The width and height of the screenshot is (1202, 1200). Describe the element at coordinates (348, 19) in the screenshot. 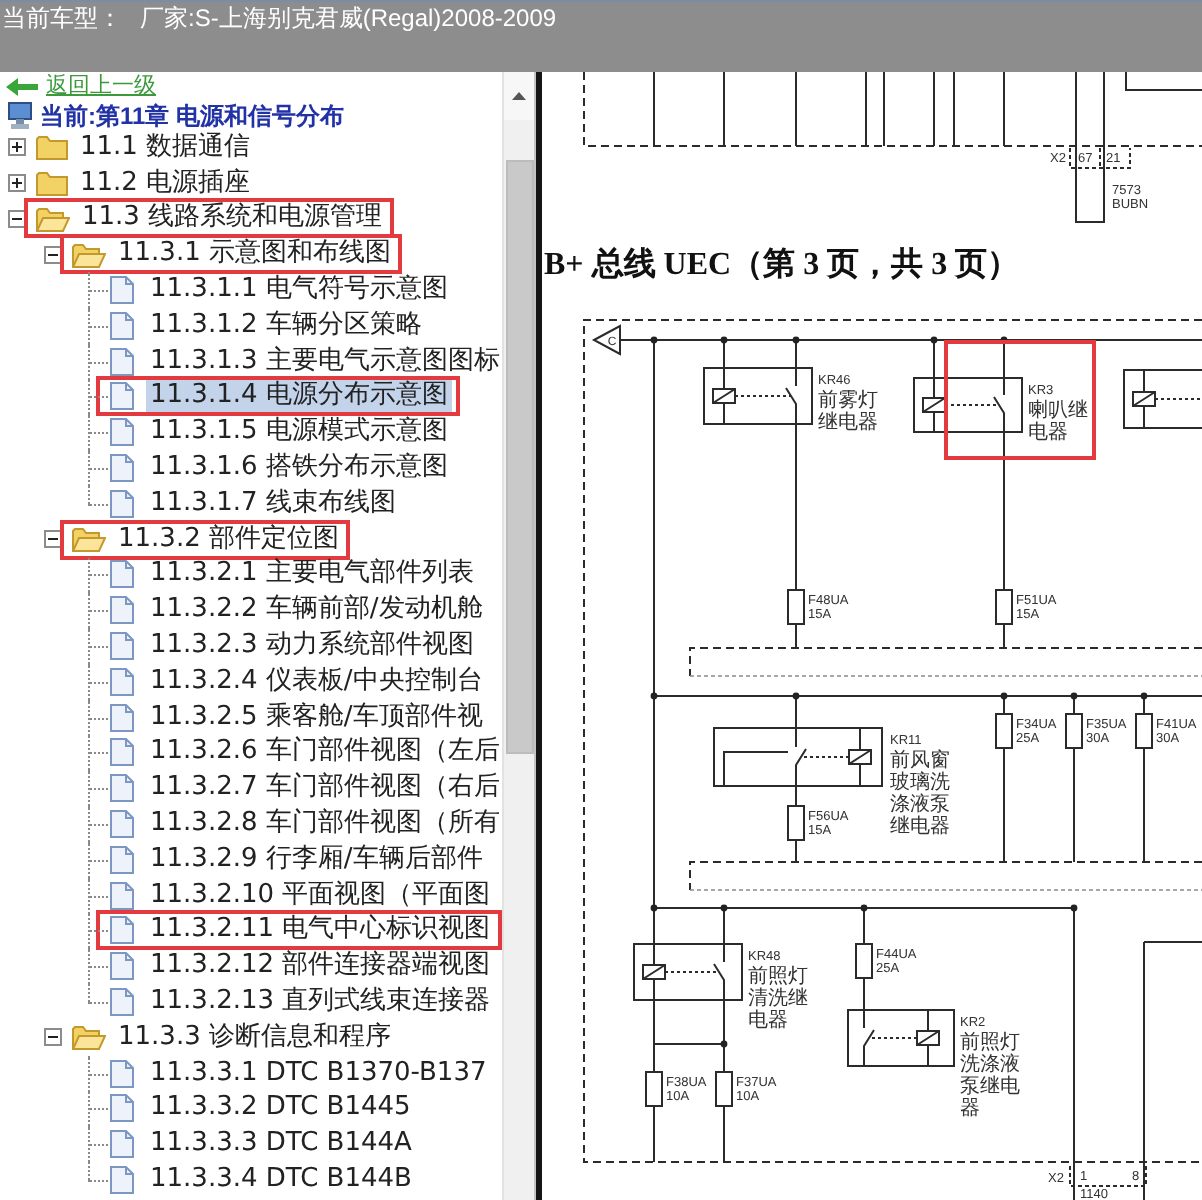

I see `vehicle-name: 厂家:S-上海别克君威(Regal)2008-2009` at that location.